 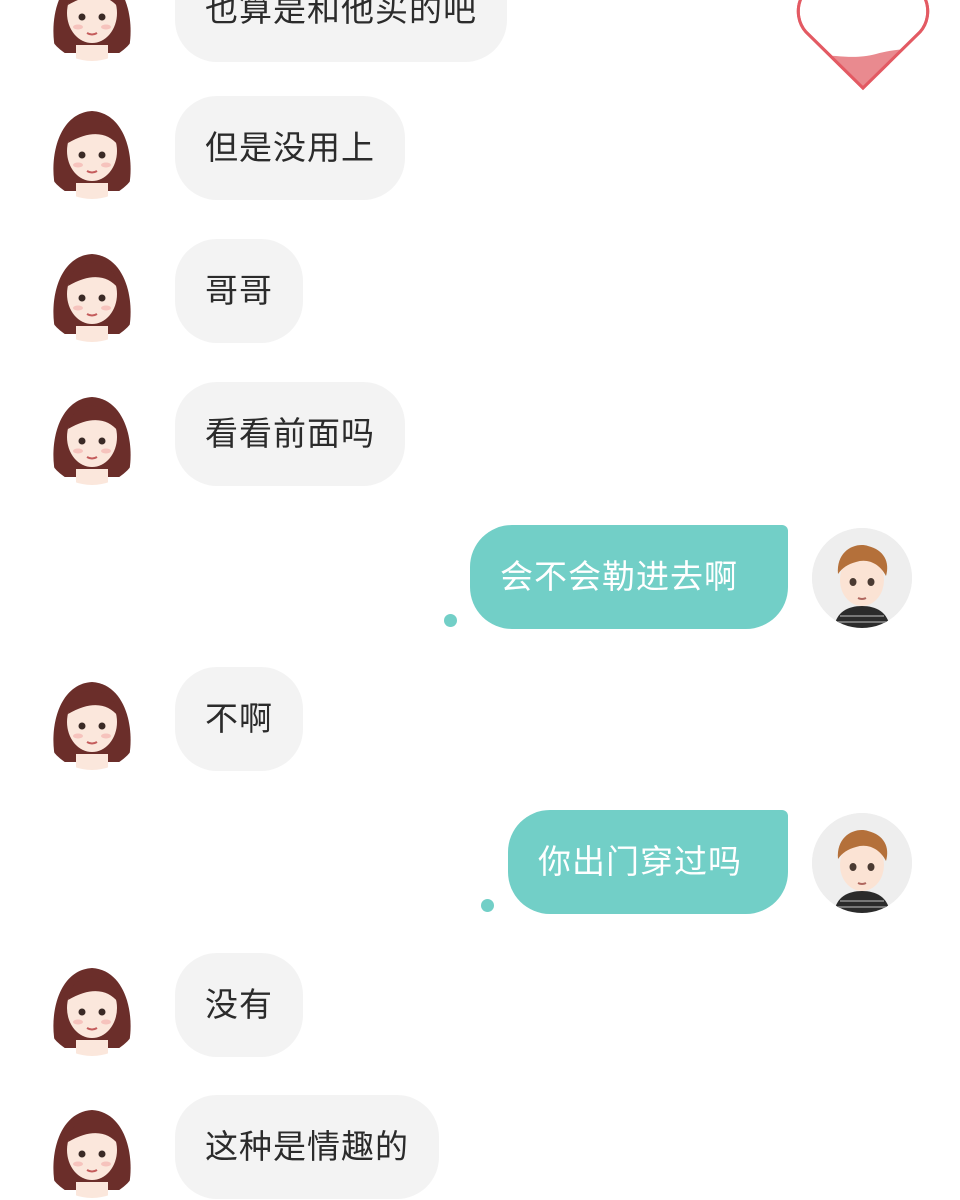 What do you see at coordinates (307, 1147) in the screenshot?
I see `incoming-message-bubble: 这种是情趣的` at bounding box center [307, 1147].